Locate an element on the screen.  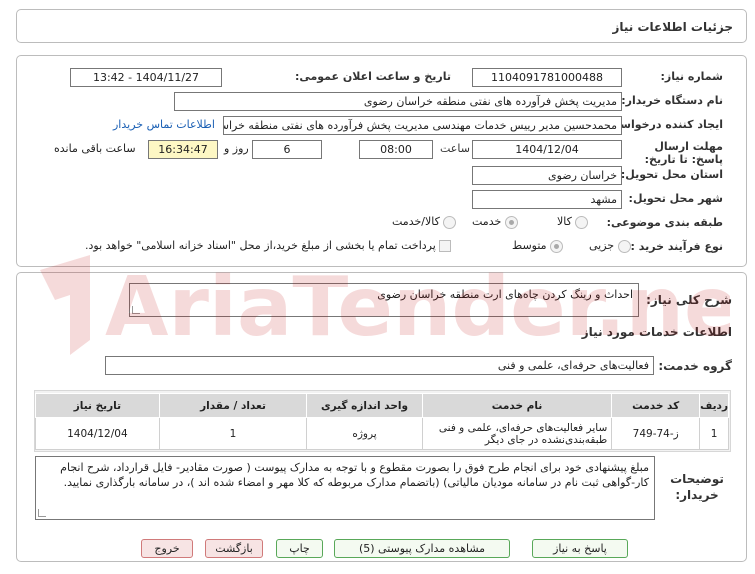
province-label: استان محل تحویل: is located at coordinates (671, 174).